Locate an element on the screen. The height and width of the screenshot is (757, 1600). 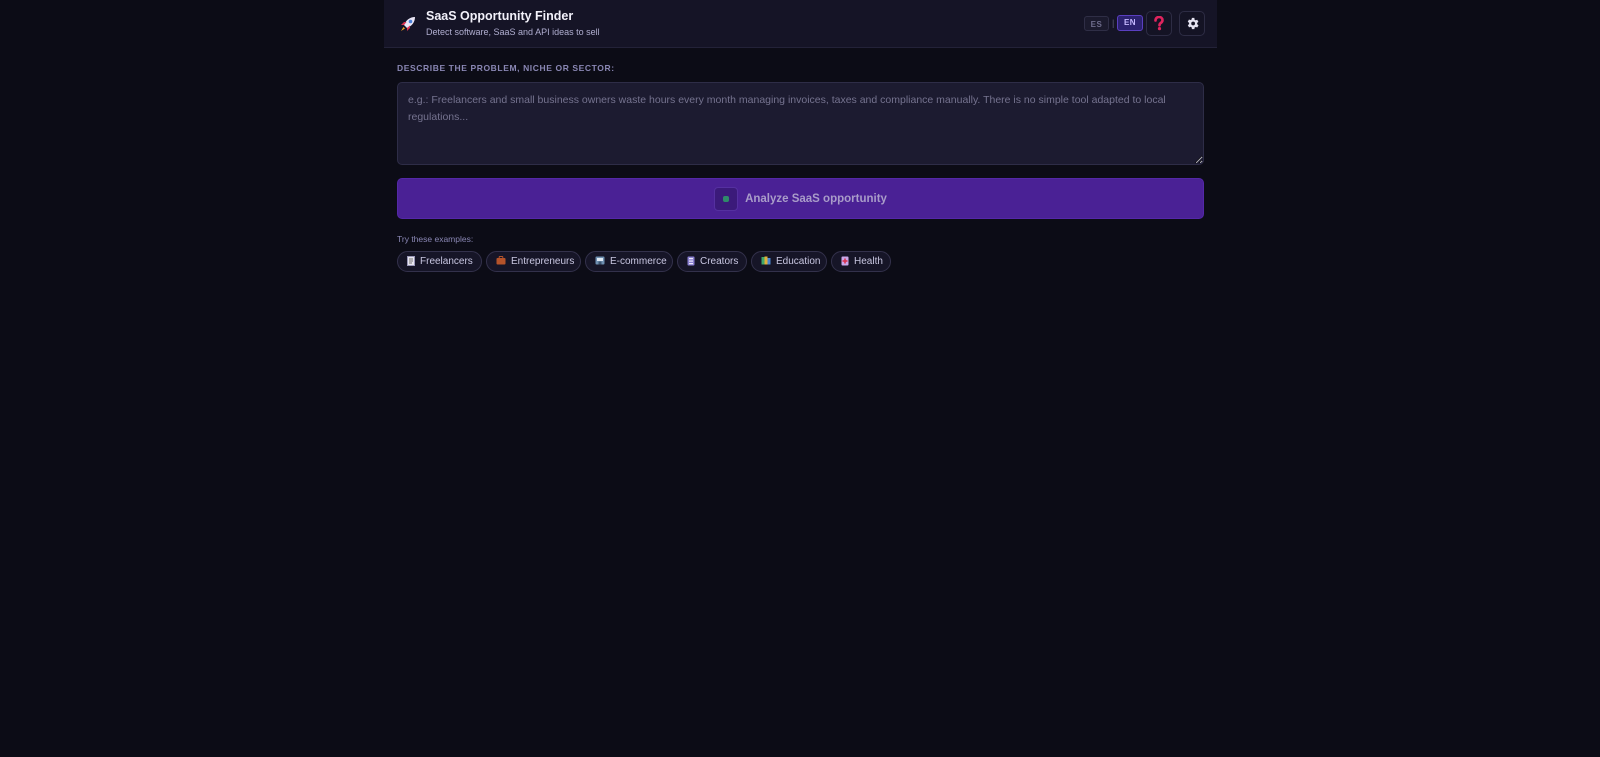
question-mark-icon is located at coordinates (1159, 23).